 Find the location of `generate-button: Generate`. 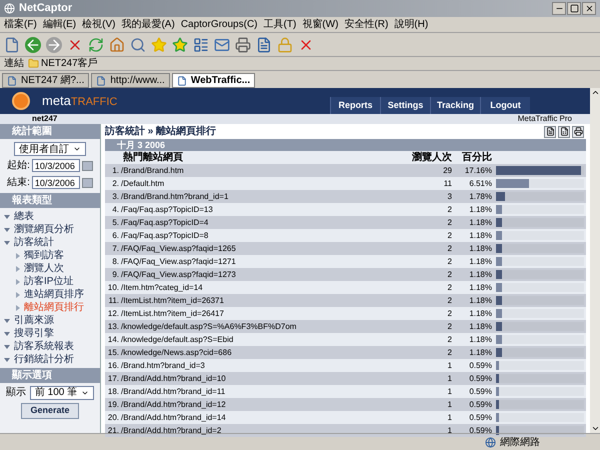

generate-button: Generate is located at coordinates (50, 411).